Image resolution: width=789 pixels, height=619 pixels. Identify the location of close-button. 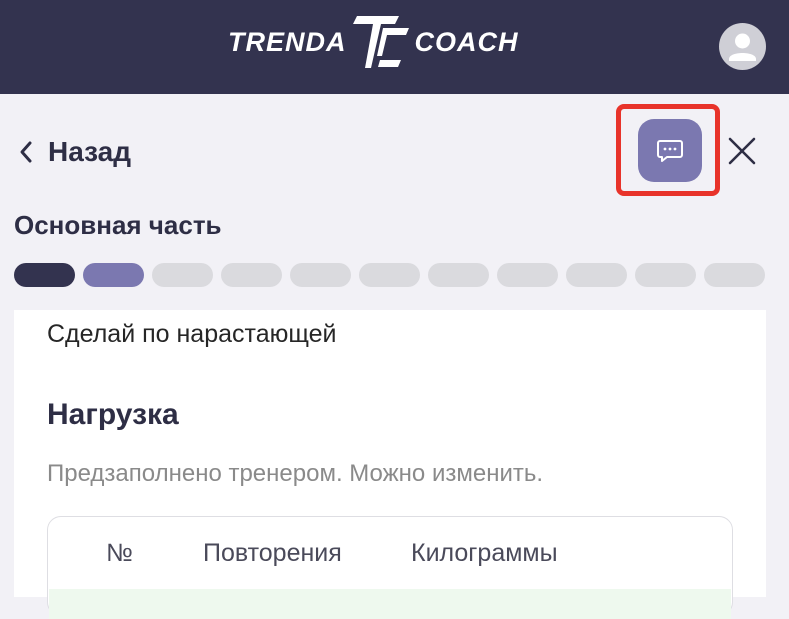
(742, 151).